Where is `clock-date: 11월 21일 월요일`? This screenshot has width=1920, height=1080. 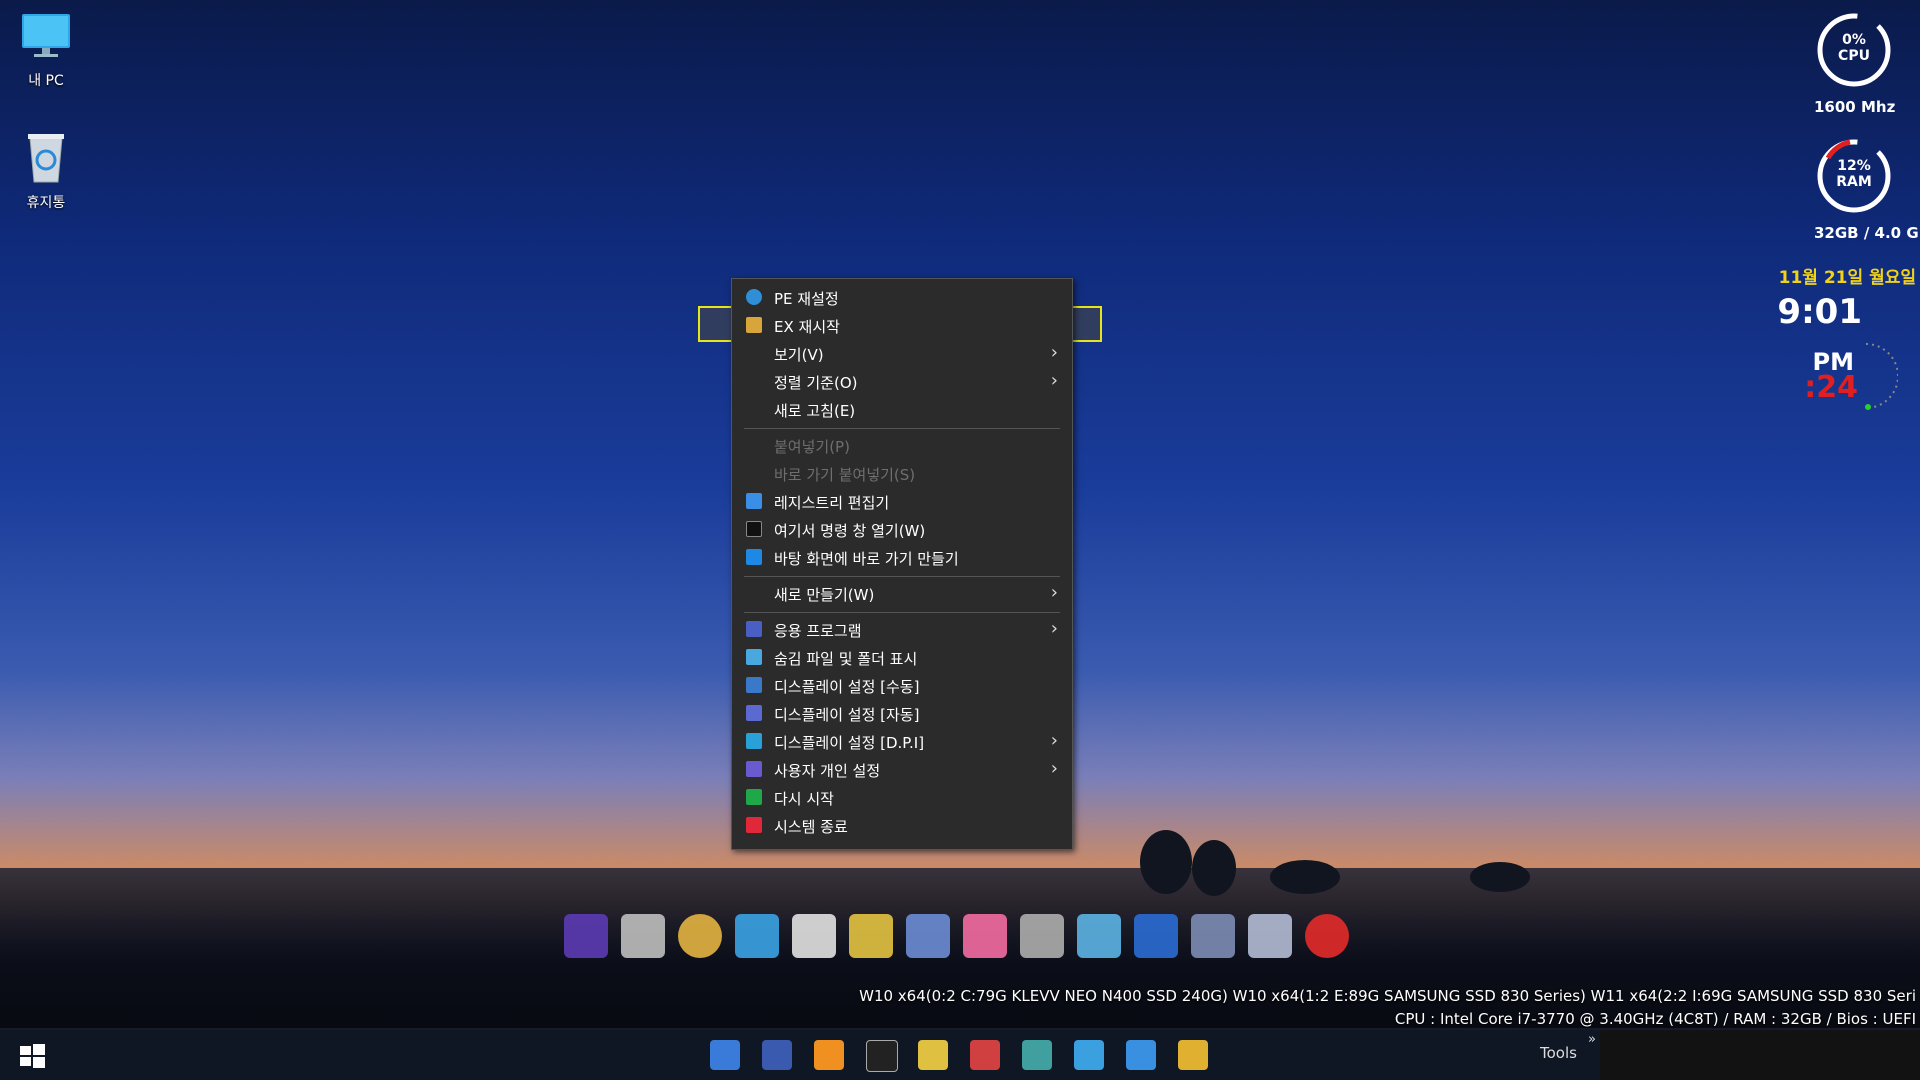 clock-date: 11월 21일 월요일 is located at coordinates (1847, 278).